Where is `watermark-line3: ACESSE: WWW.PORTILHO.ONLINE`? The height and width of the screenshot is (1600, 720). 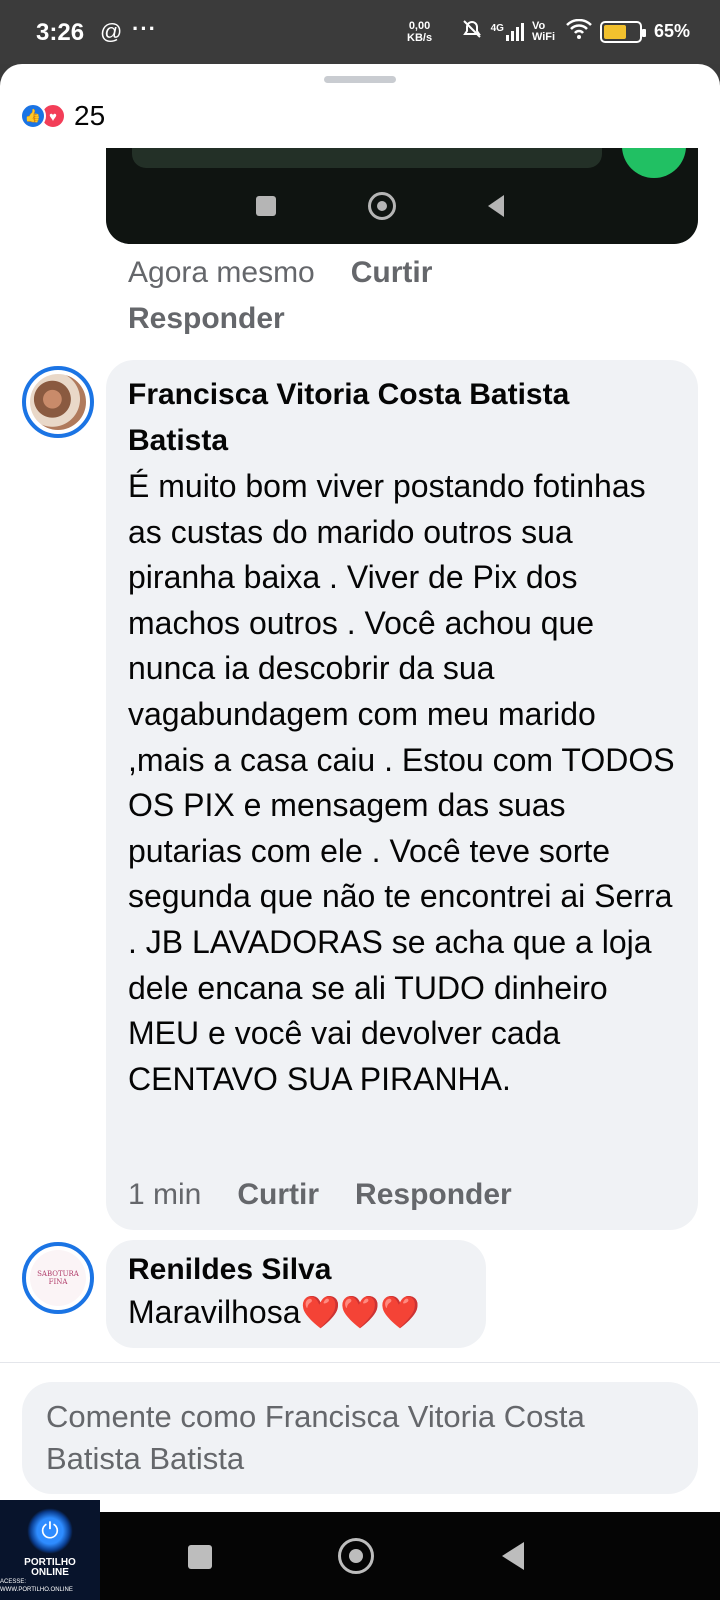
watermark-line3: ACESSE: WWW.PORTILHO.ONLINE is located at coordinates (36, 1586).